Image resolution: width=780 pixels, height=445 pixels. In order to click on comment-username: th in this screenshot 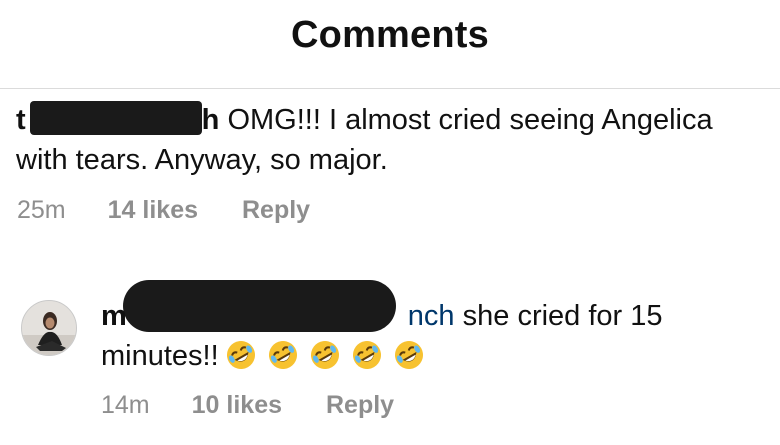, I will do `click(117, 118)`.